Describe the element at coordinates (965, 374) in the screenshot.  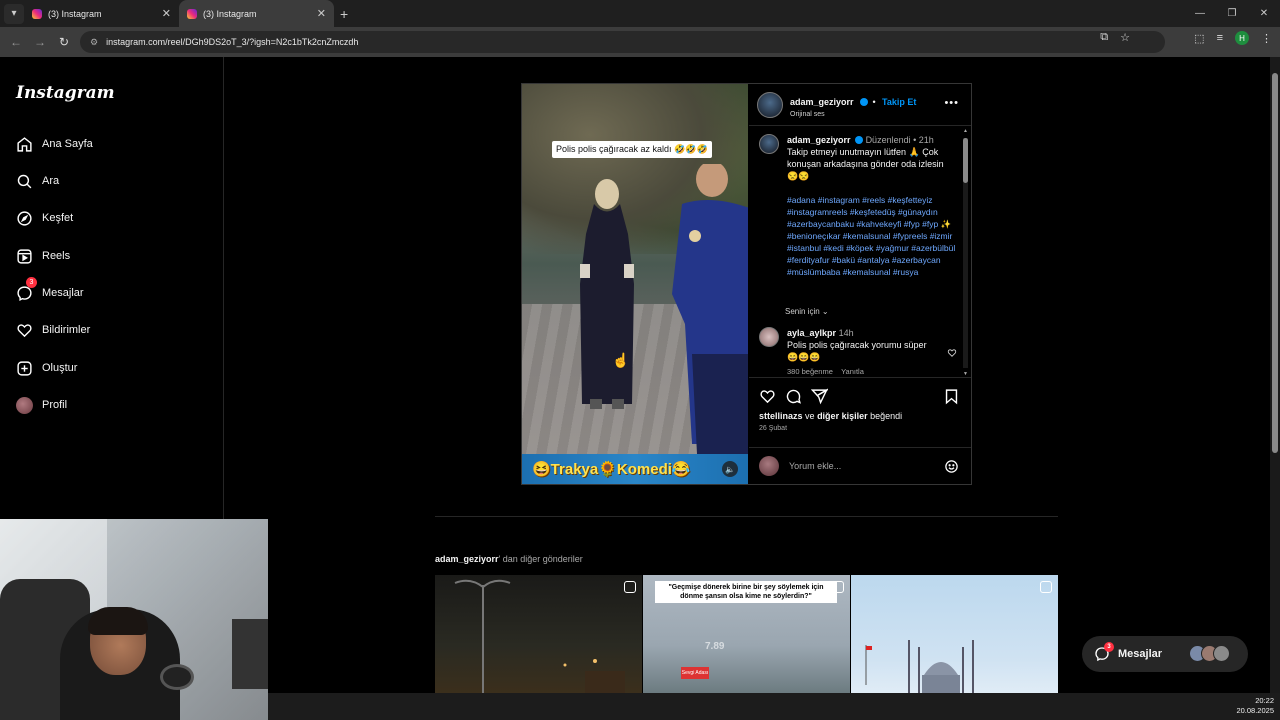
I see `scroll-down-icon: ▼` at that location.